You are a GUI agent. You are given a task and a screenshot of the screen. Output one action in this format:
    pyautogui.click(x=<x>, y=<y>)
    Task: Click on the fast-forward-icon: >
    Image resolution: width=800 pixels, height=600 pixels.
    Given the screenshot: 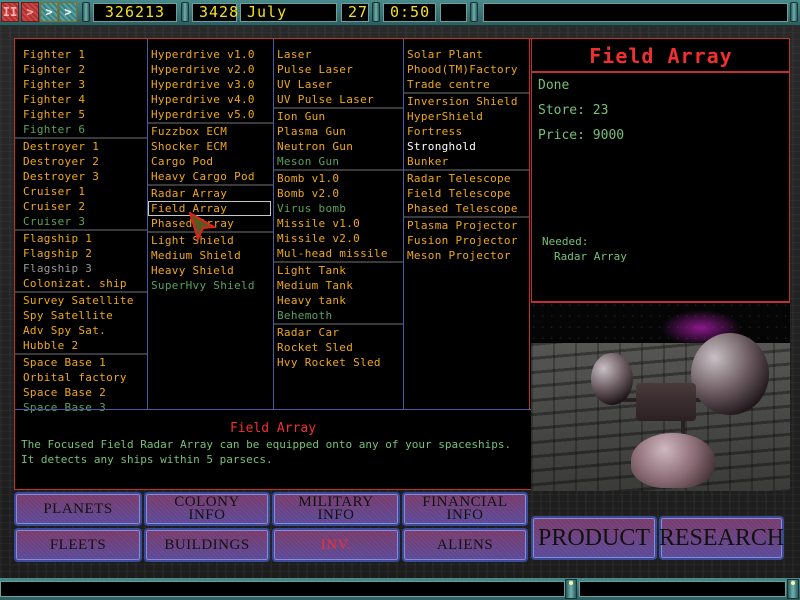 What is the action you would take?
    pyautogui.click(x=49, y=12)
    